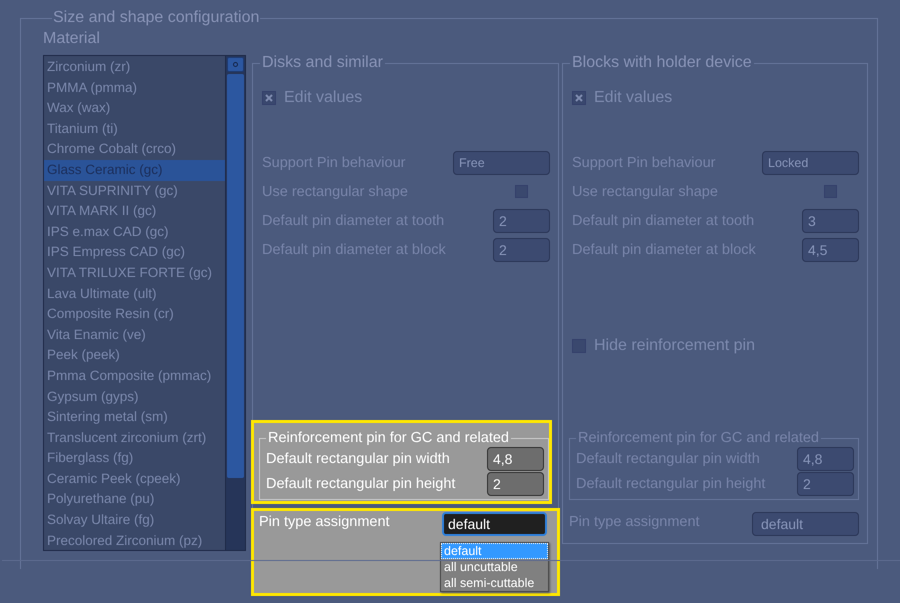  Describe the element at coordinates (134, 211) in the screenshot. I see `list-item: VITA MARK II (gc)` at that location.